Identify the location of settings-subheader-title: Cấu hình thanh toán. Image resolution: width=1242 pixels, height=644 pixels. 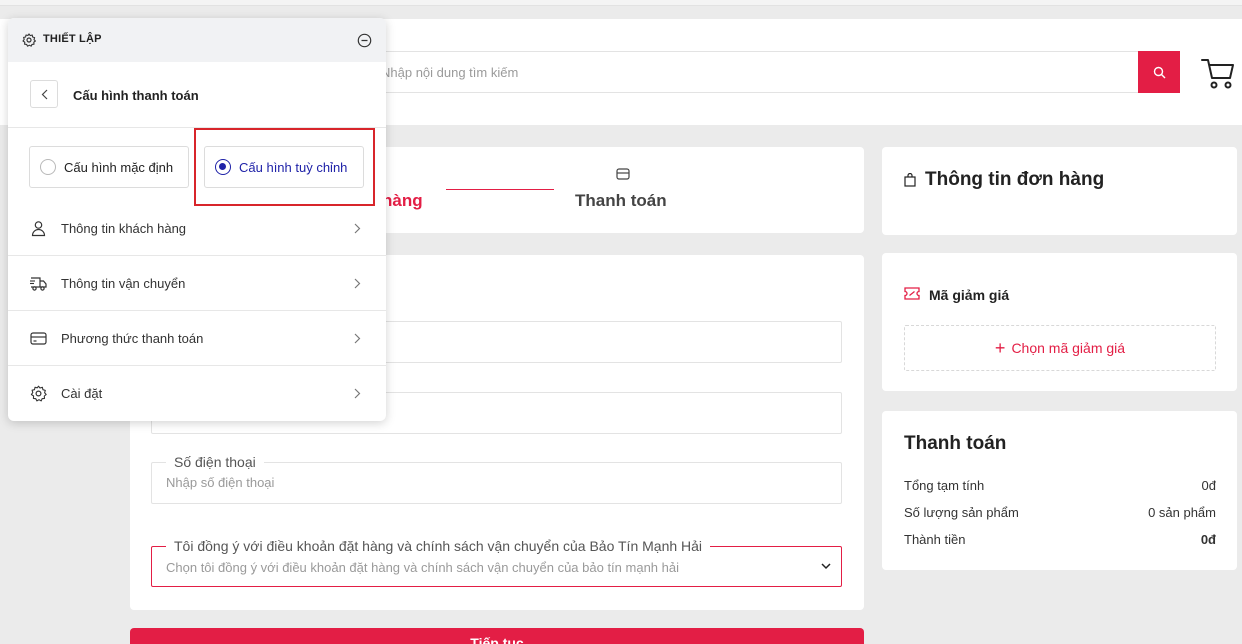
(136, 95).